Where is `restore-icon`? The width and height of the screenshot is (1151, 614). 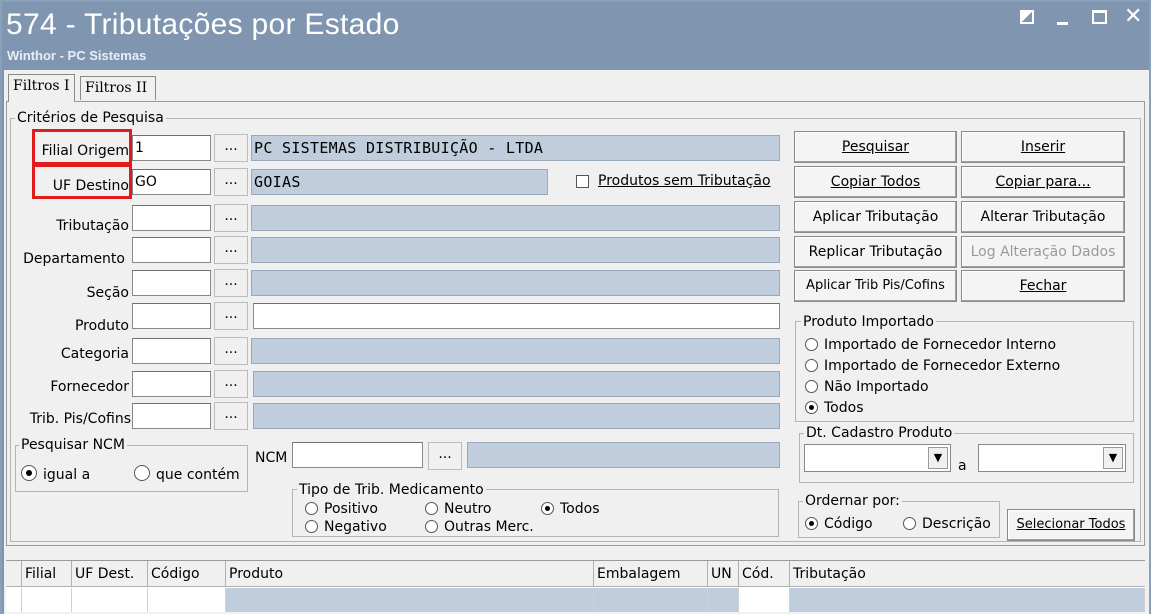
restore-icon is located at coordinates (1027, 17).